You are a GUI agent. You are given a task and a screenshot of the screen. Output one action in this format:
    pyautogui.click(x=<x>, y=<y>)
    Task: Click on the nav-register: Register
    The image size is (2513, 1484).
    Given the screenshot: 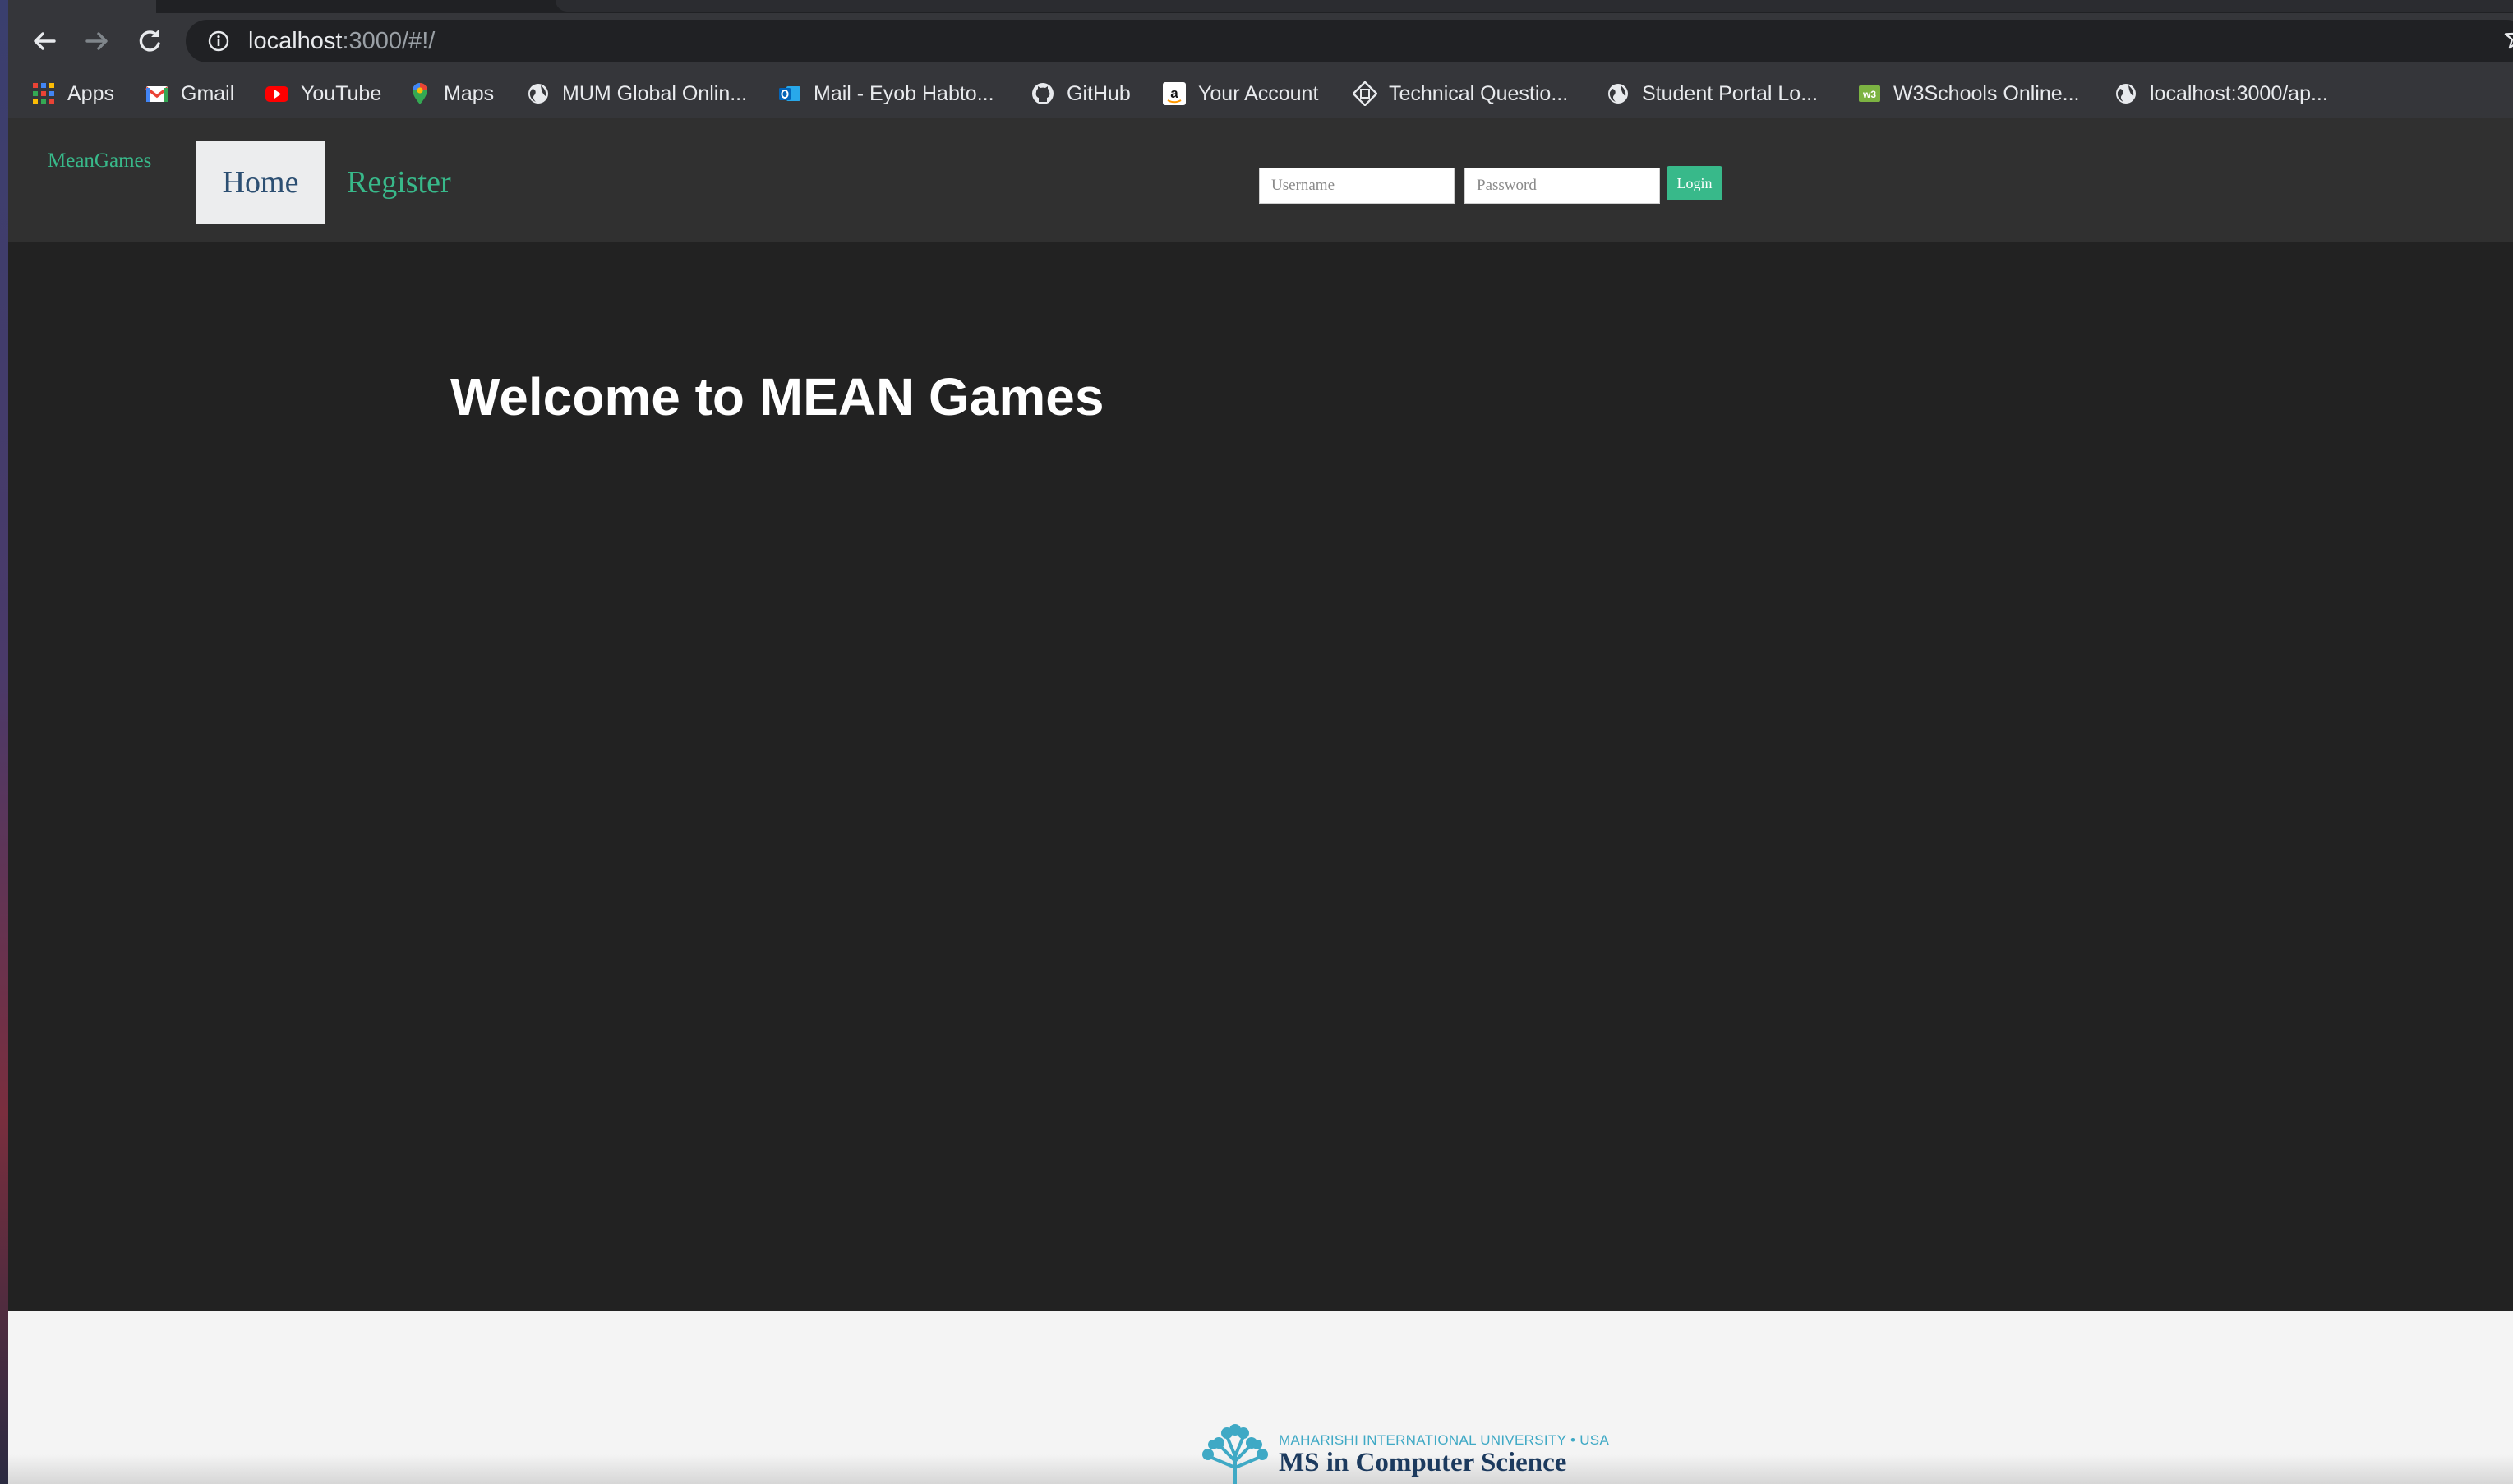 What is the action you would take?
    pyautogui.click(x=399, y=182)
    